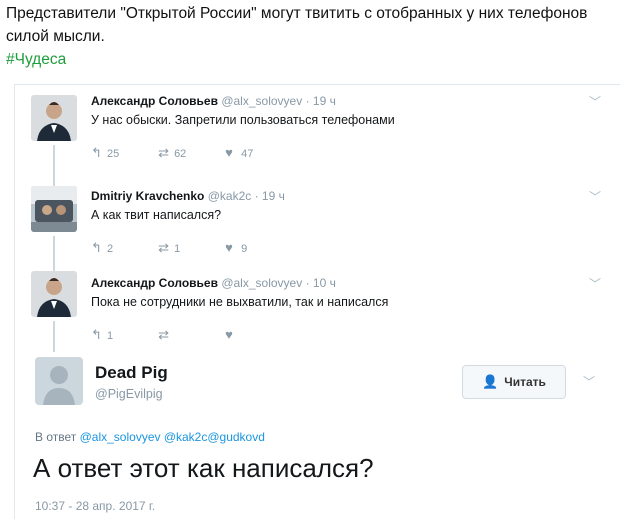 Image resolution: width=620 pixels, height=519 pixels. Describe the element at coordinates (95, 506) in the screenshot. I see `tweet-timestamp: 10:37 - 28 апр. 2017 г.` at that location.